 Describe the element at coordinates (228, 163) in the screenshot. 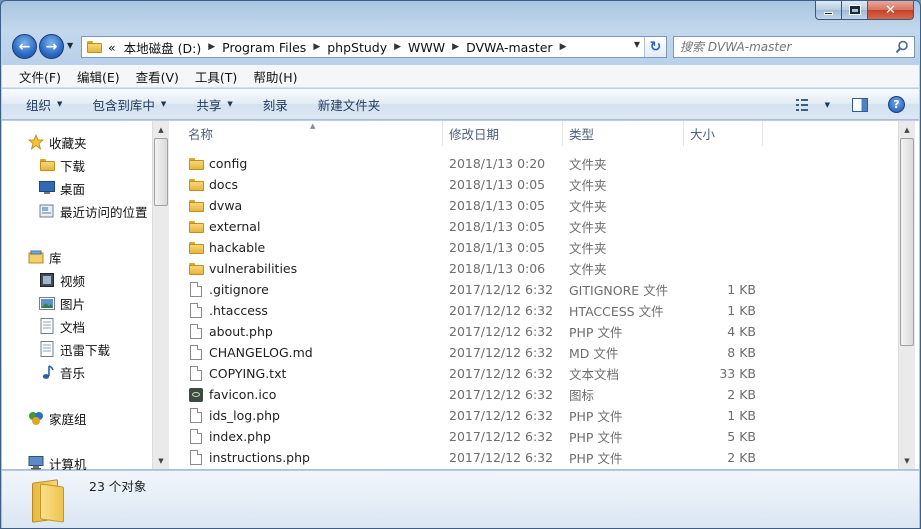

I see `file-name: config` at that location.